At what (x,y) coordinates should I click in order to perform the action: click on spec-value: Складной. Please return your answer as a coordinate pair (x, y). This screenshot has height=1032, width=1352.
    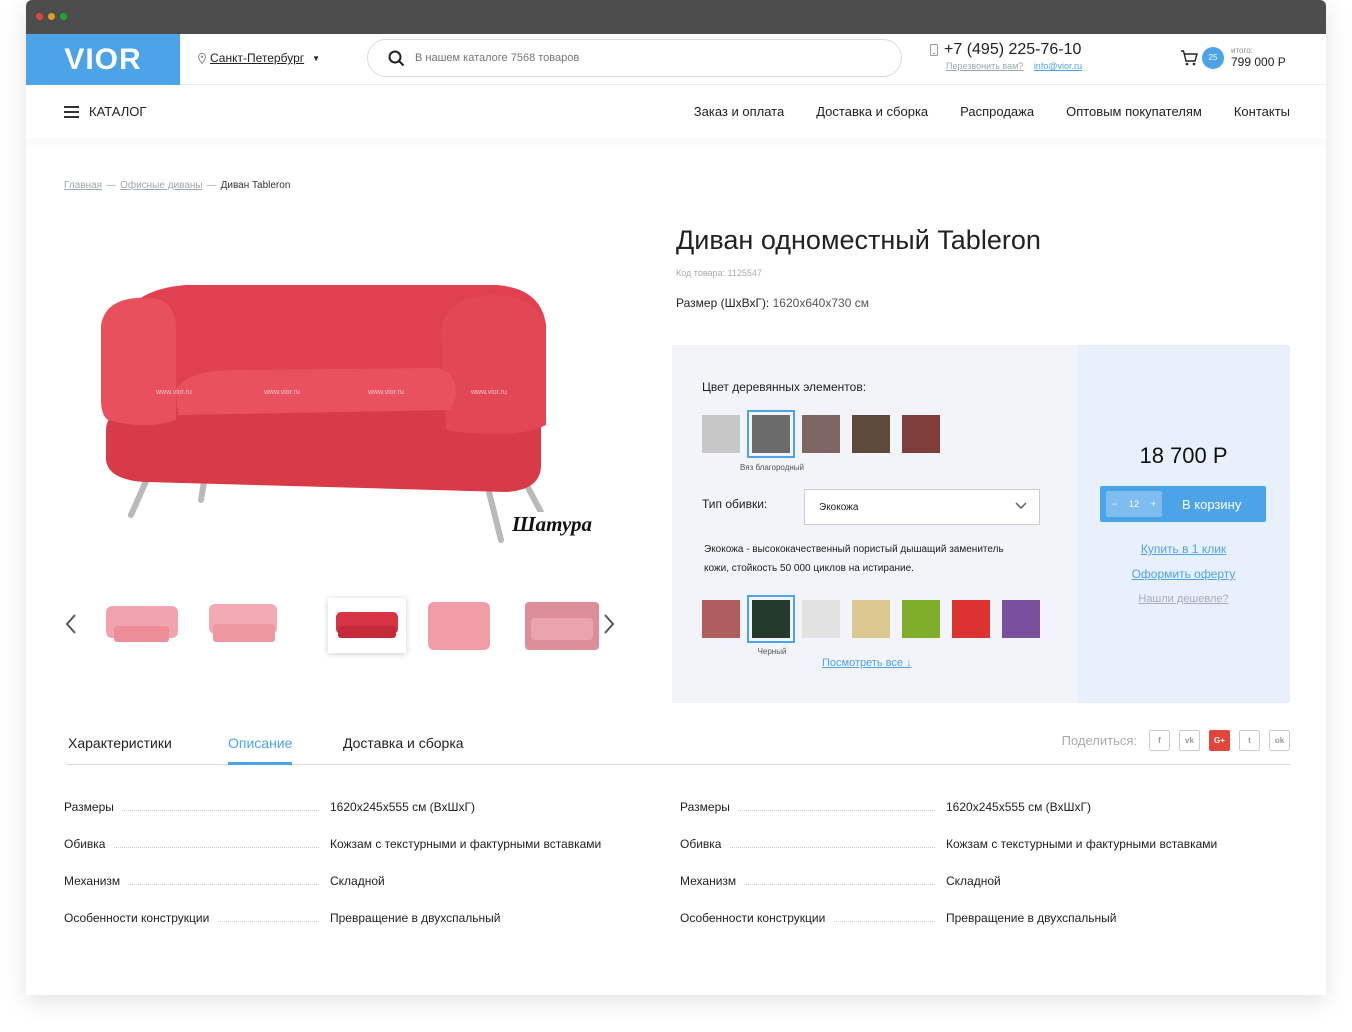
    Looking at the image, I should click on (973, 881).